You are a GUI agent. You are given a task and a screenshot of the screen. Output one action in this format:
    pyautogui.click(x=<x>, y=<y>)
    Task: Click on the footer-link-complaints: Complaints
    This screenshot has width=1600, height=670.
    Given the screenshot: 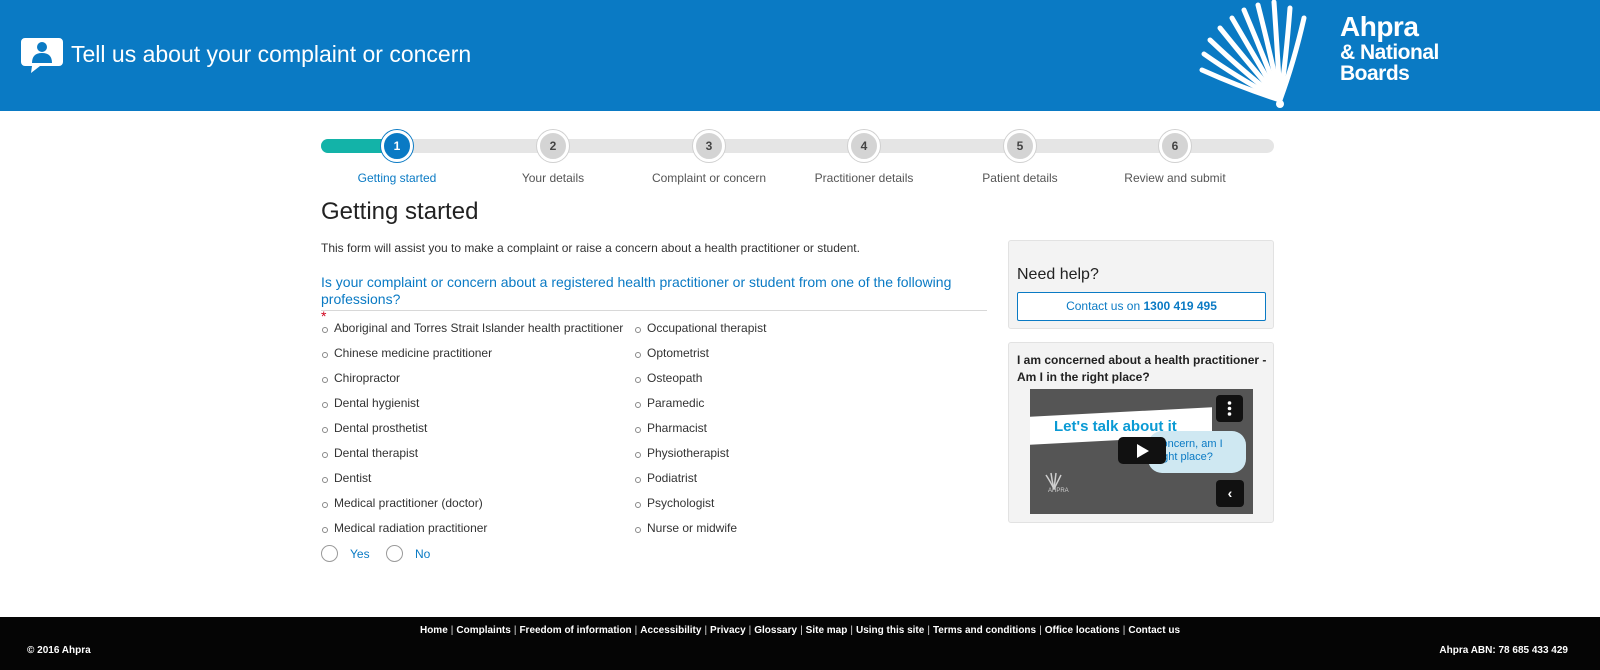 What is the action you would take?
    pyautogui.click(x=483, y=630)
    